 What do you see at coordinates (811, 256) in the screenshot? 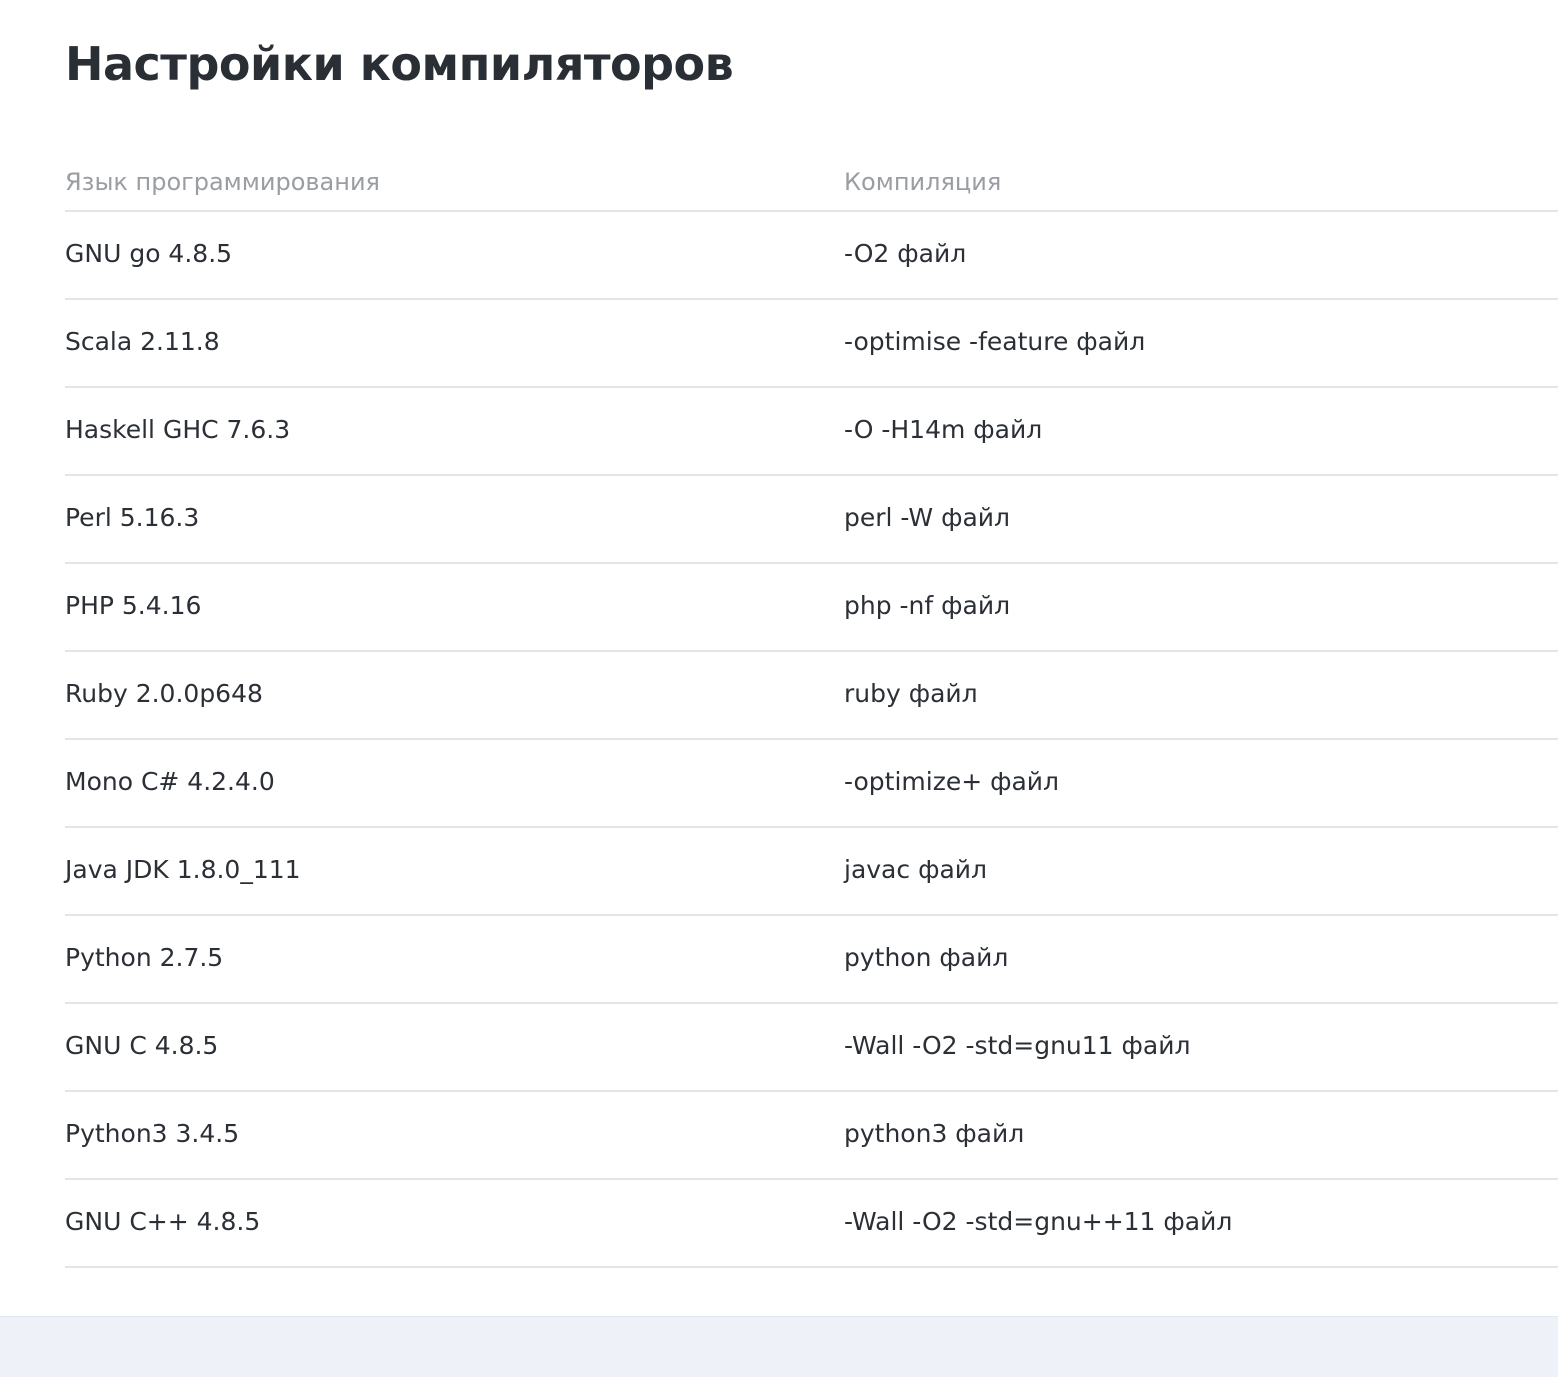
I see `table-row: GNU go 4.8.5 -O2 файл` at bounding box center [811, 256].